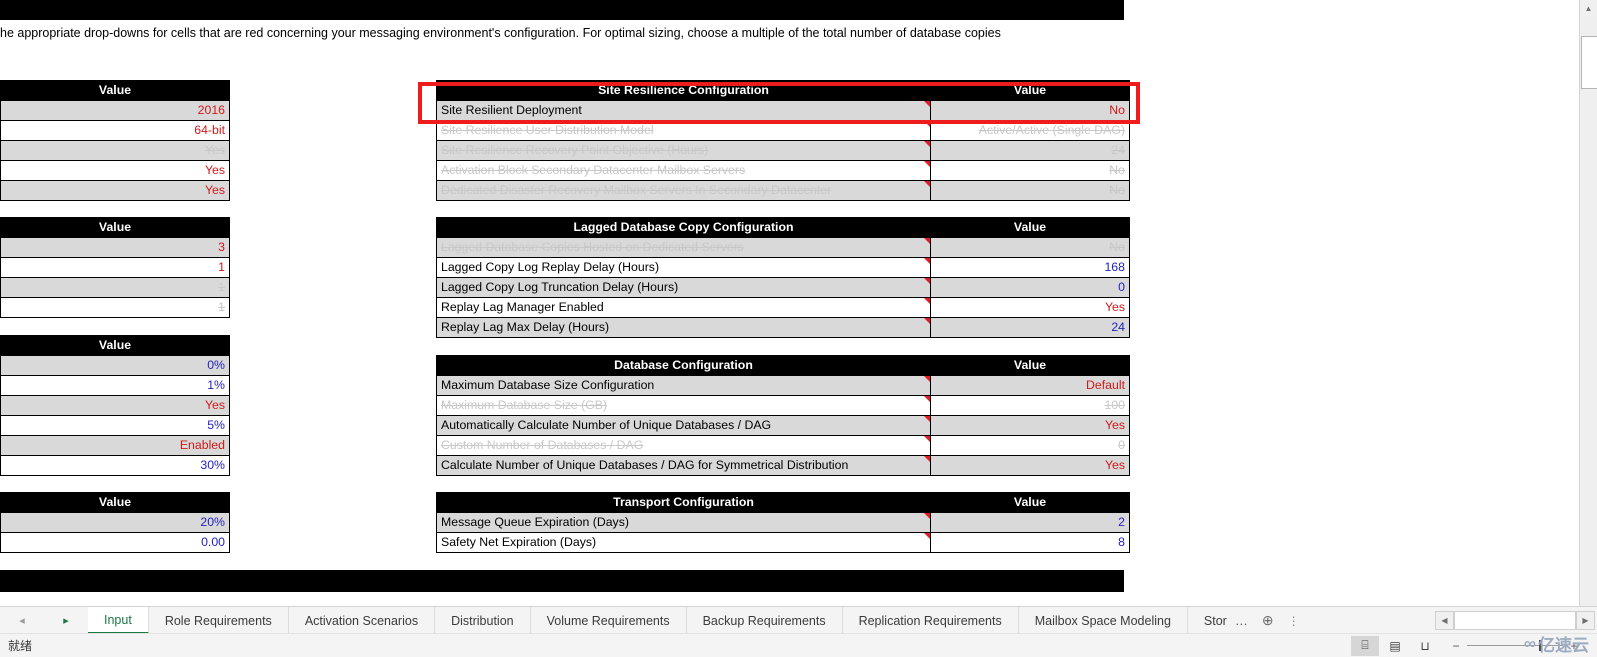 The height and width of the screenshot is (657, 1597). I want to click on left-cell-value: 3, so click(115, 247).